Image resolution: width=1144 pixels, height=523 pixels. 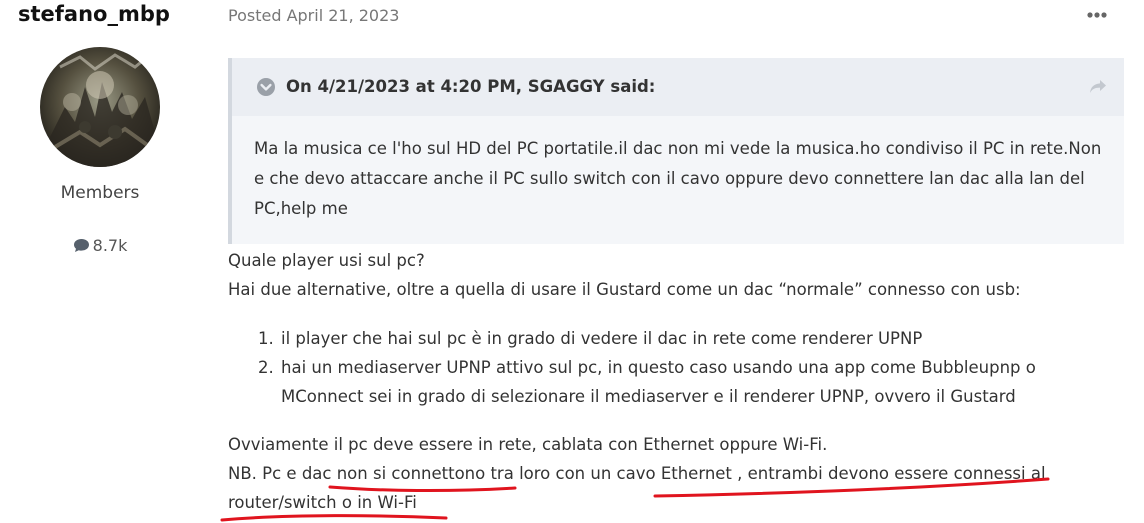 What do you see at coordinates (110, 245) in the screenshot?
I see `post-count-value: 8.7k` at bounding box center [110, 245].